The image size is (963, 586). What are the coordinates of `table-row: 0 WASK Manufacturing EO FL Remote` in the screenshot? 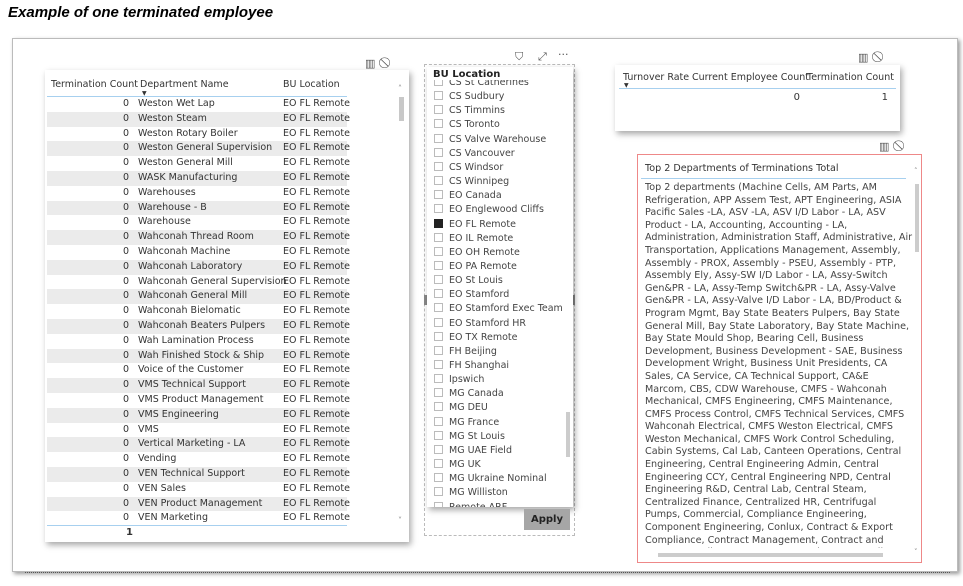 It's located at (198, 178).